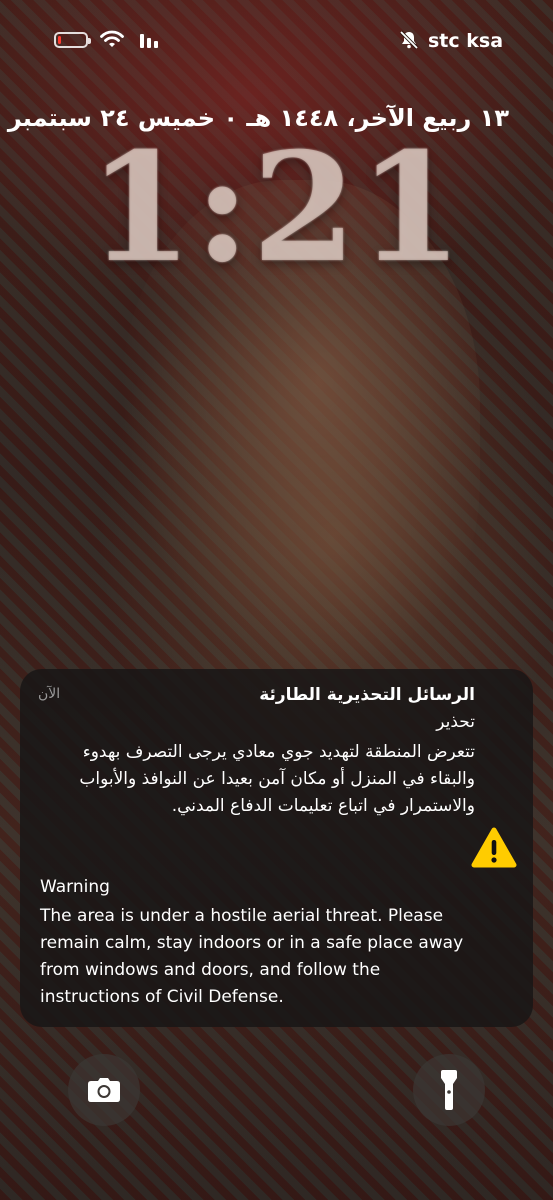 The height and width of the screenshot is (1200, 553). I want to click on notification-app-title: الرسائل التحذيرية الطارئة, so click(367, 695).